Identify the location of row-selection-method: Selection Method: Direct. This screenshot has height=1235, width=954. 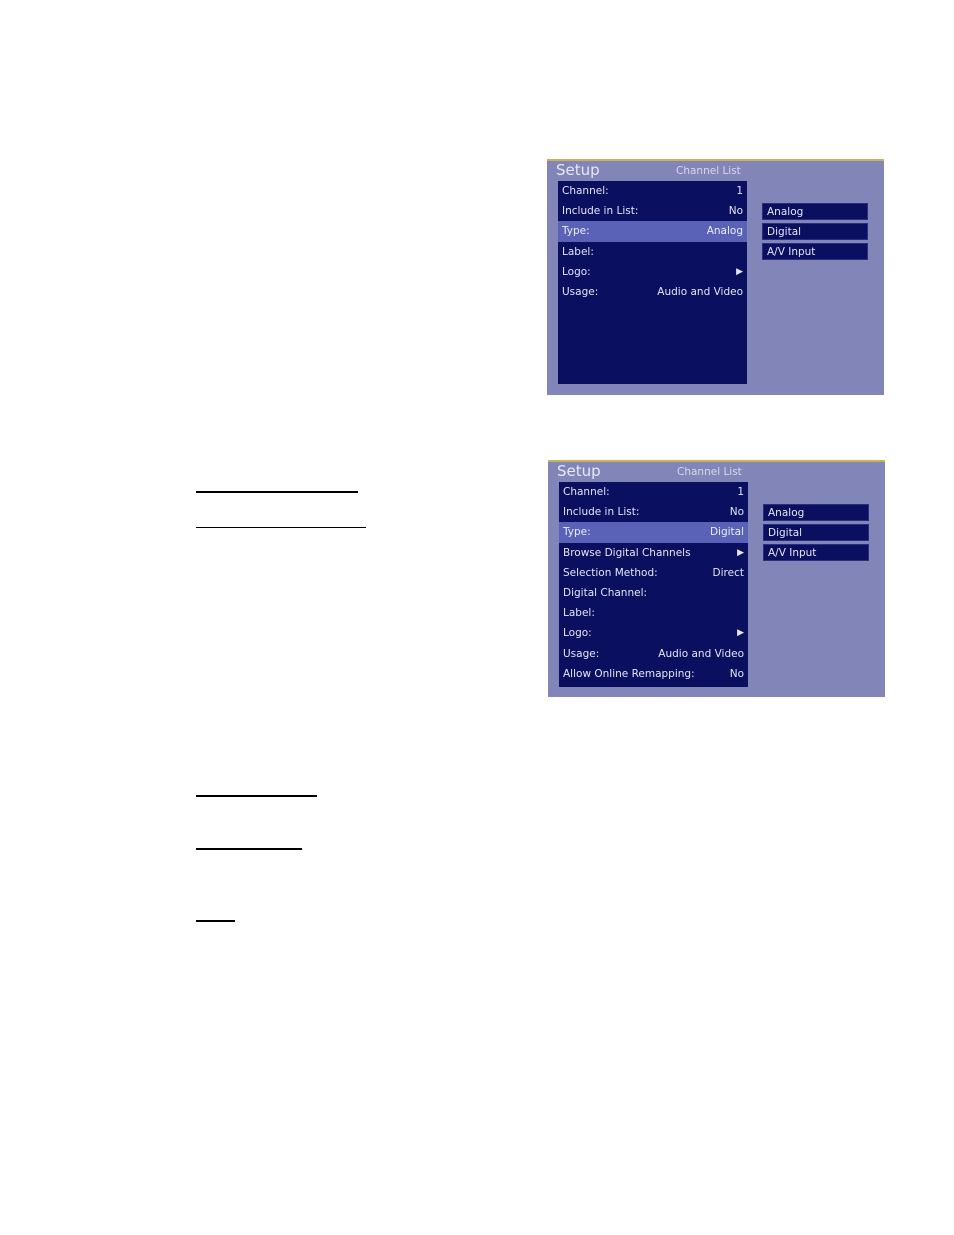
(653, 573).